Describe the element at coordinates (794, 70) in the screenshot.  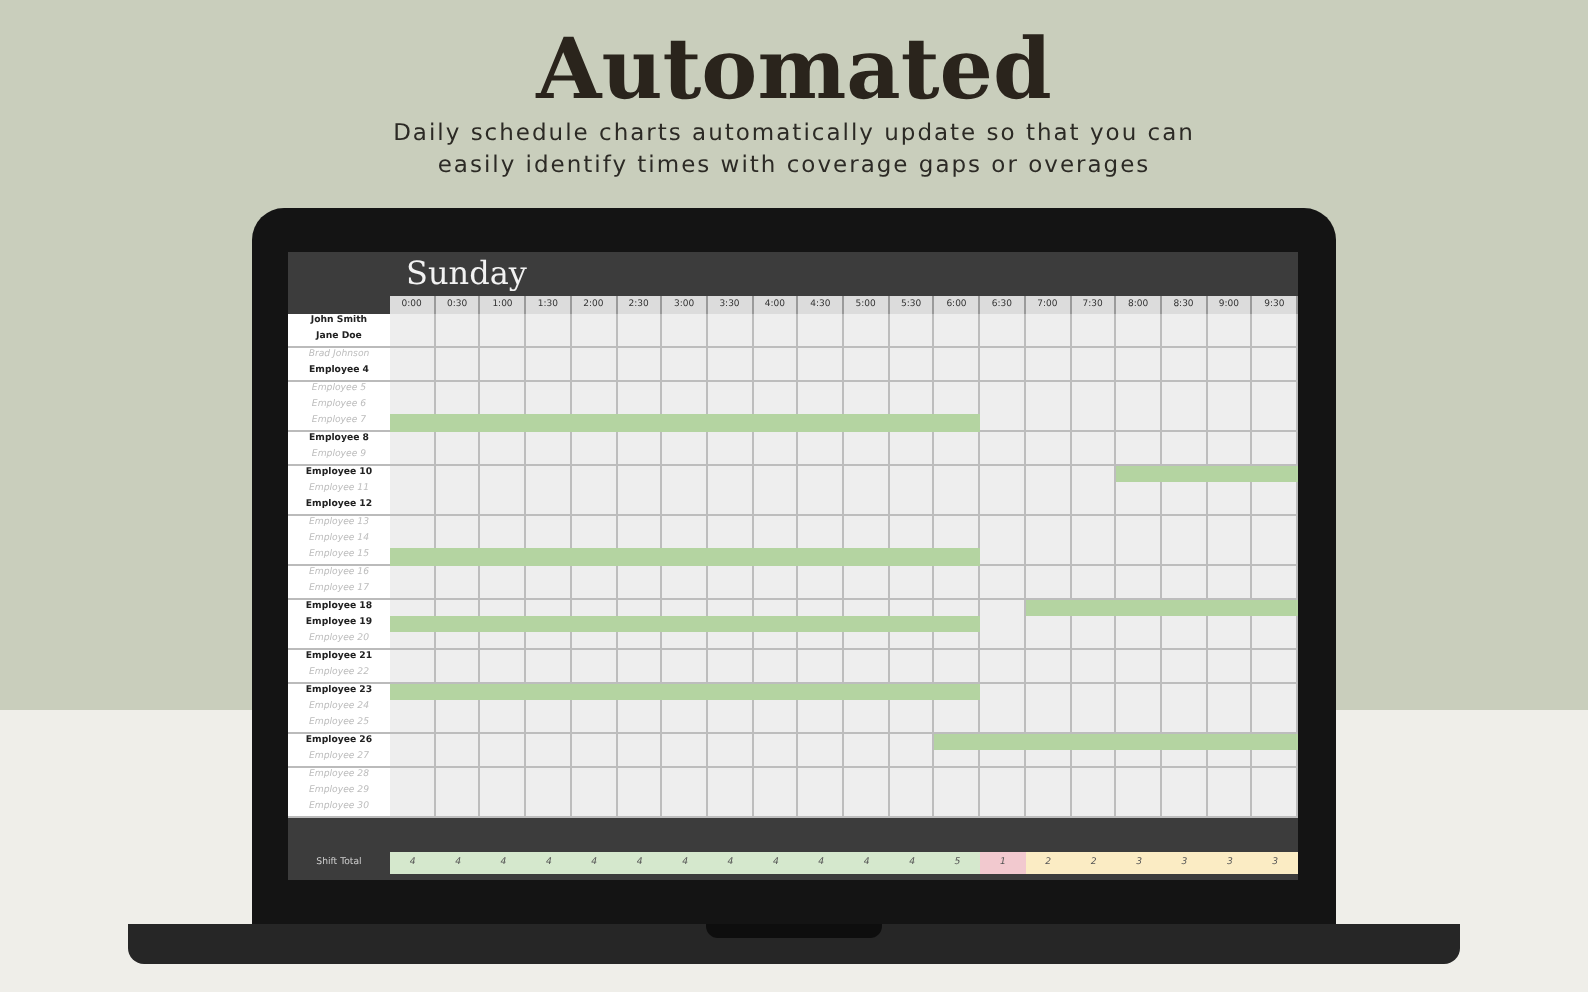
I see `page-heading: Automated` at that location.